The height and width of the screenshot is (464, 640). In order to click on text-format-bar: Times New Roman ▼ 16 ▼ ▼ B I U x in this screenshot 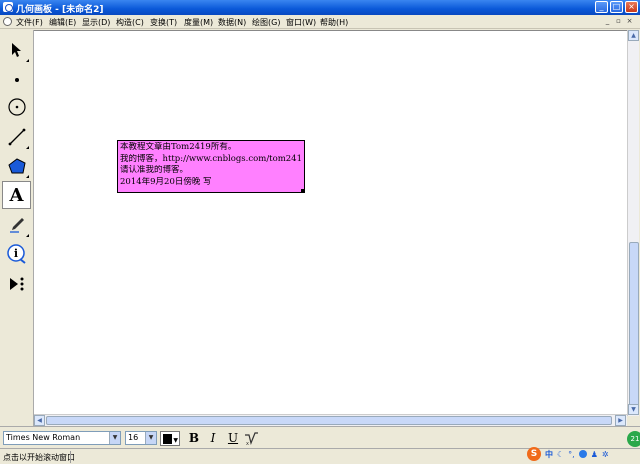, I will do `click(320, 437)`.